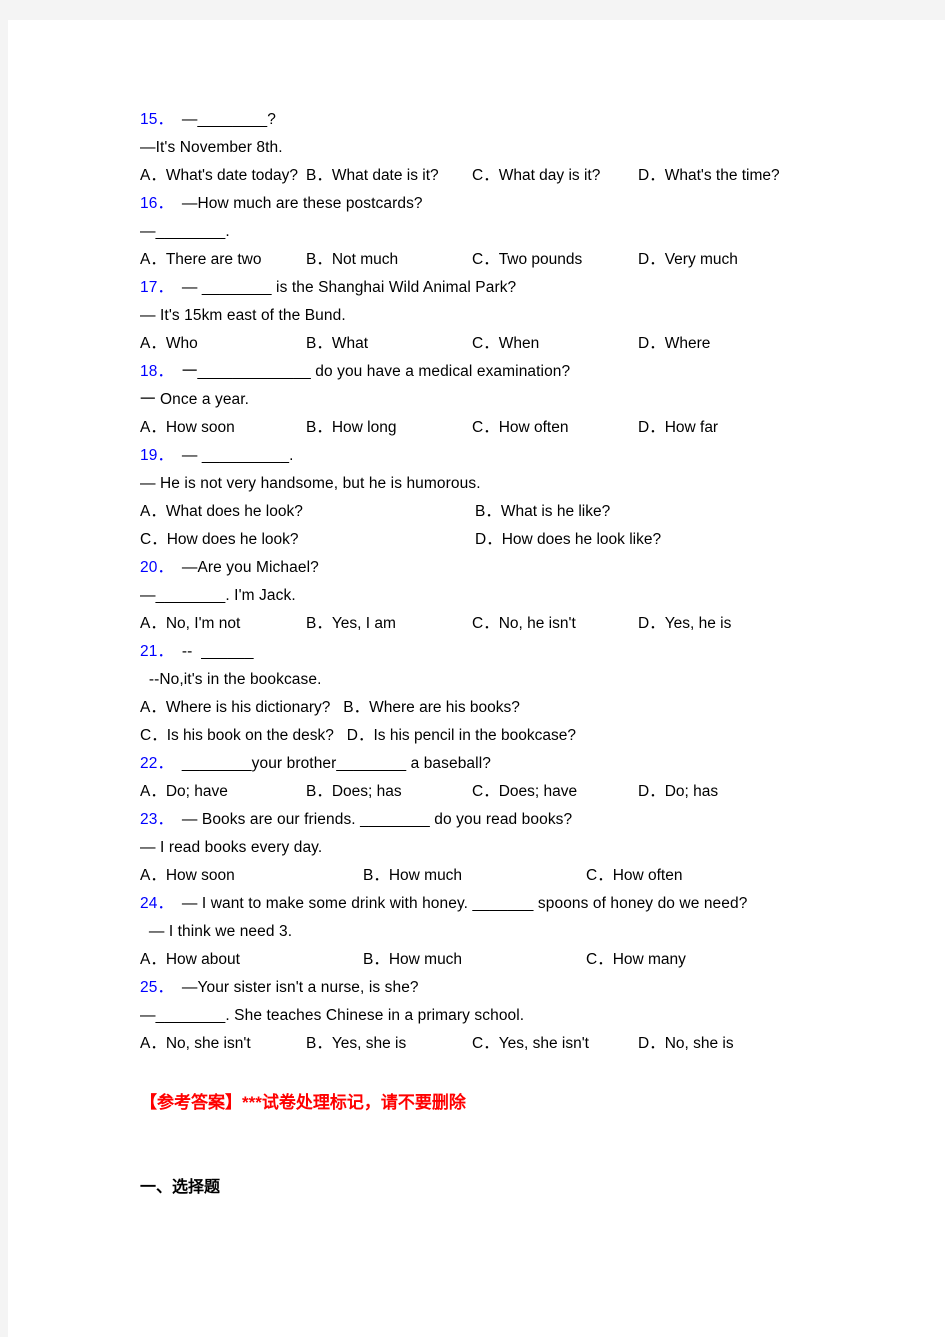 This screenshot has width=945, height=1337. Describe the element at coordinates (243, 736) in the screenshot. I see `answer-option: C．Is his book on the desk?` at that location.